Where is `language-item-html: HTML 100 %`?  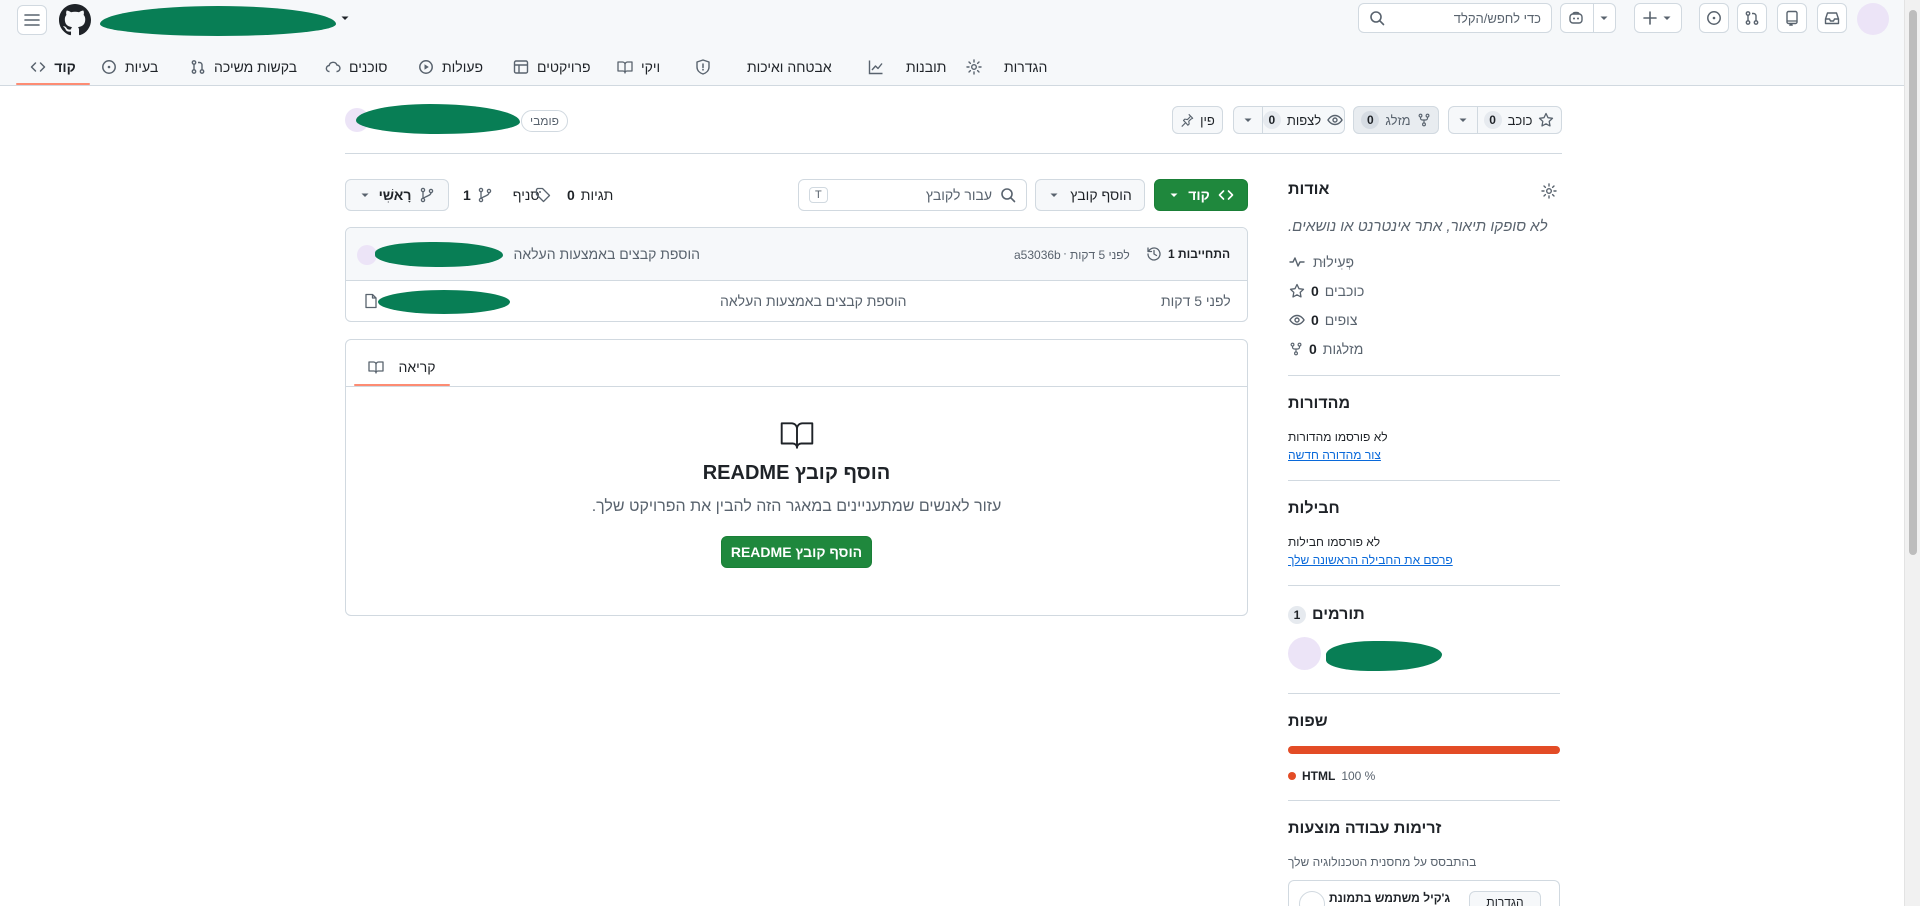
language-item-html: HTML 100 % is located at coordinates (1331, 776).